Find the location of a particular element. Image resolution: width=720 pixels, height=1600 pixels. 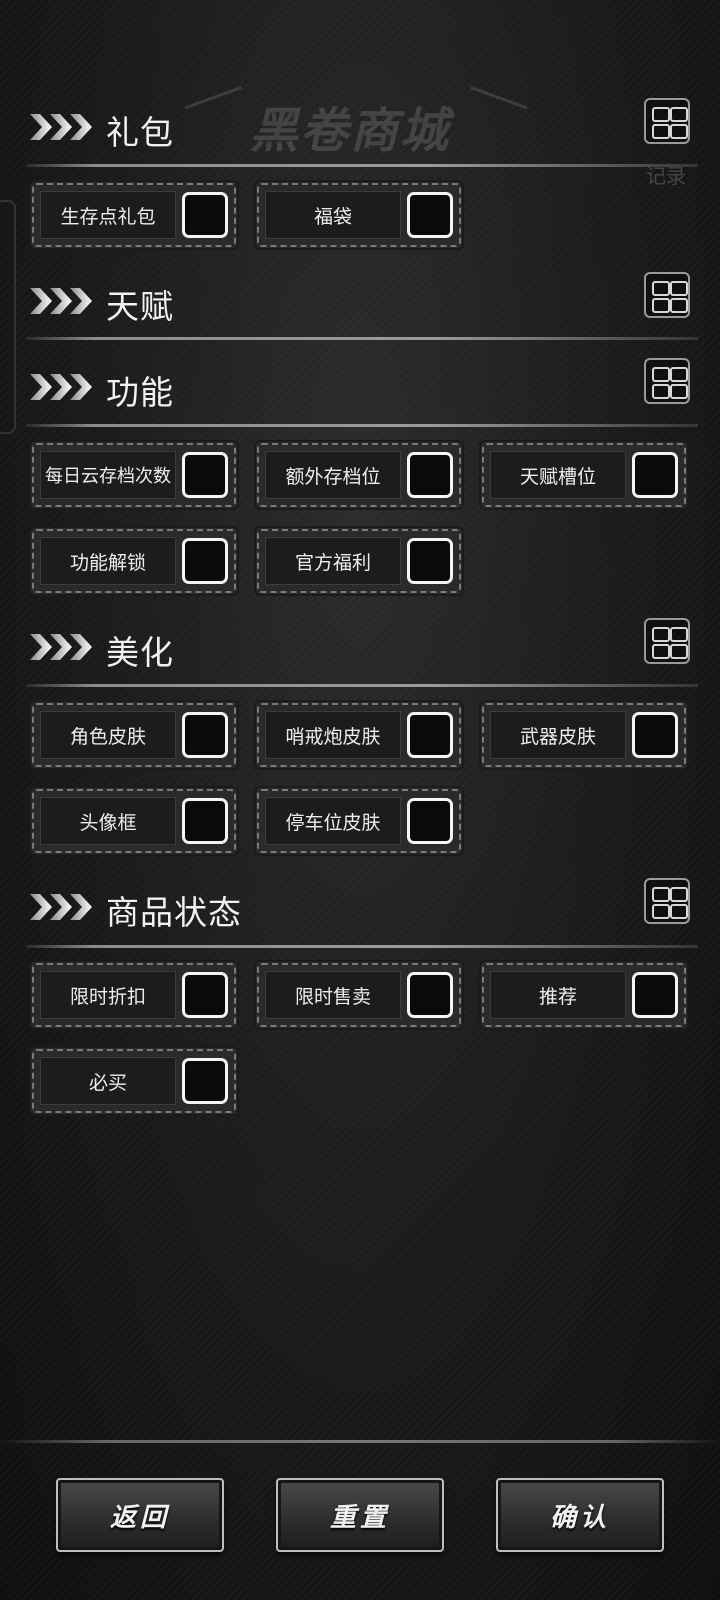

footer-divider is located at coordinates (360, 1441).